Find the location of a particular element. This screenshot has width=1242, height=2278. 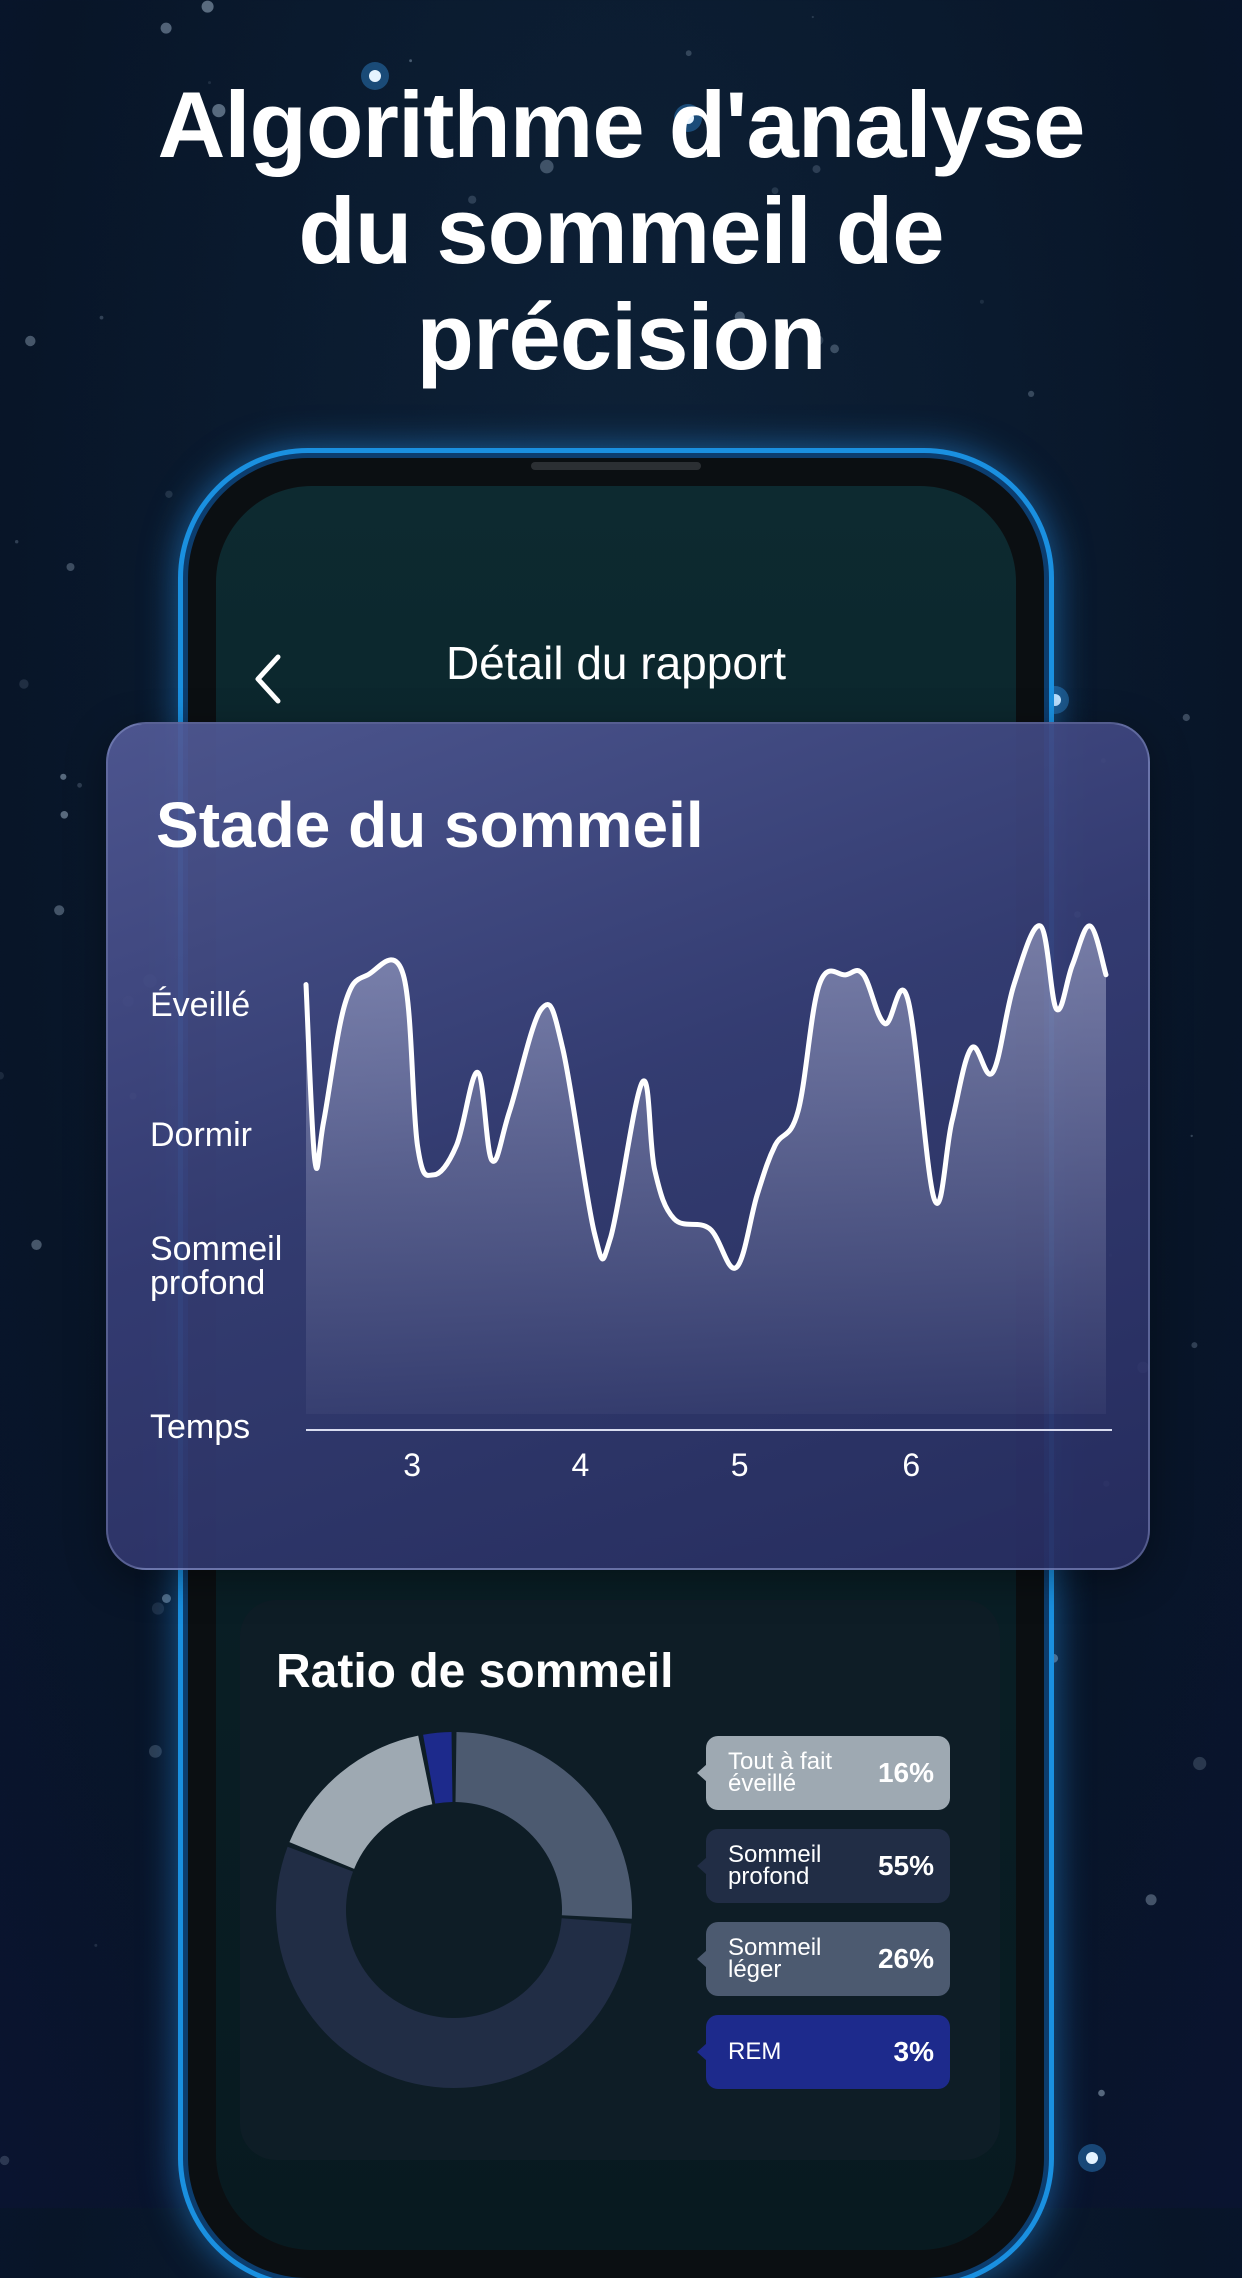

ratio-title: Ratio de sommeil is located at coordinates (475, 1671).